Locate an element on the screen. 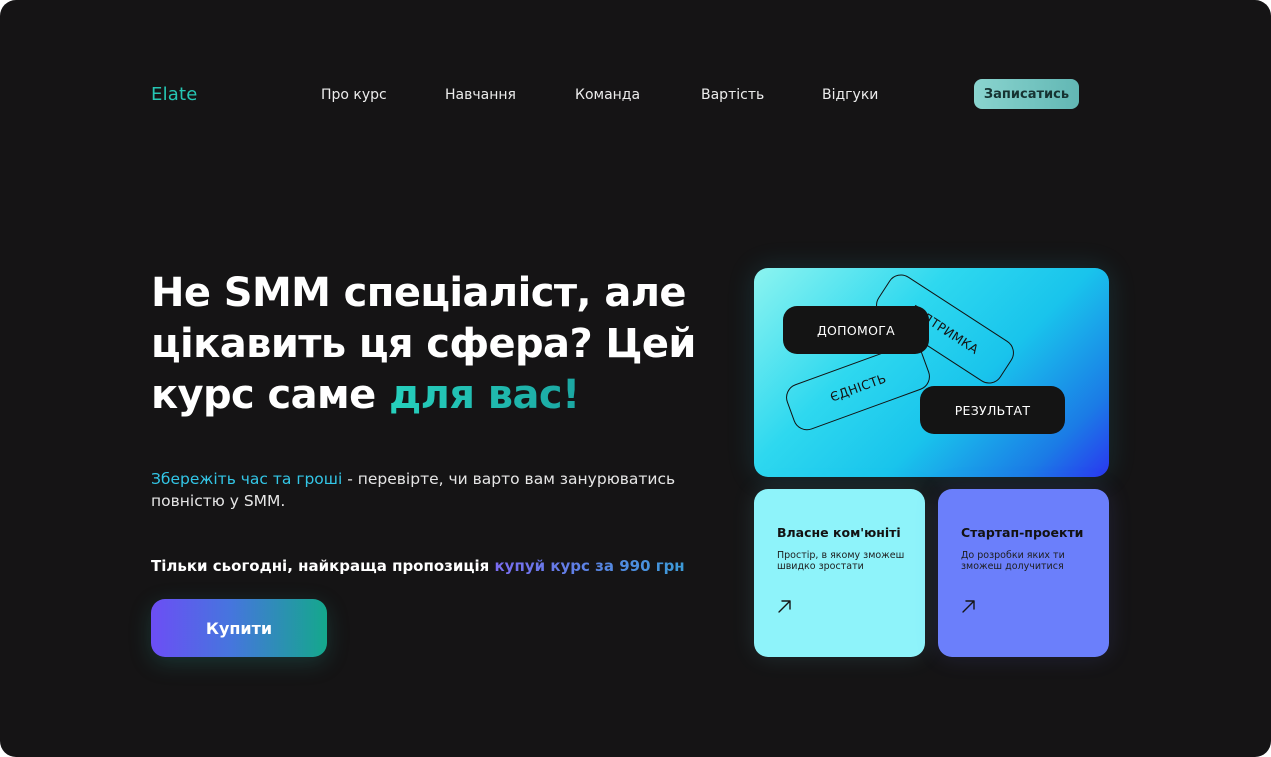  signup-button: Записатись is located at coordinates (1026, 94).